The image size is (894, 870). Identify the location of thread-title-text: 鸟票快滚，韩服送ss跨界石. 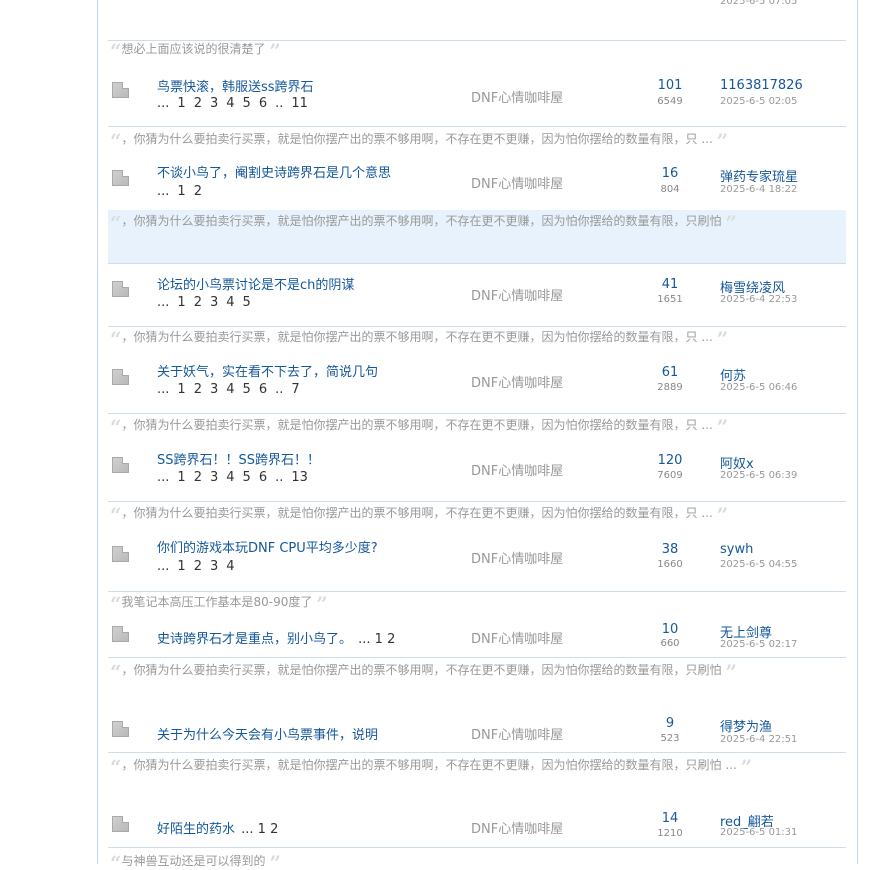
(235, 87).